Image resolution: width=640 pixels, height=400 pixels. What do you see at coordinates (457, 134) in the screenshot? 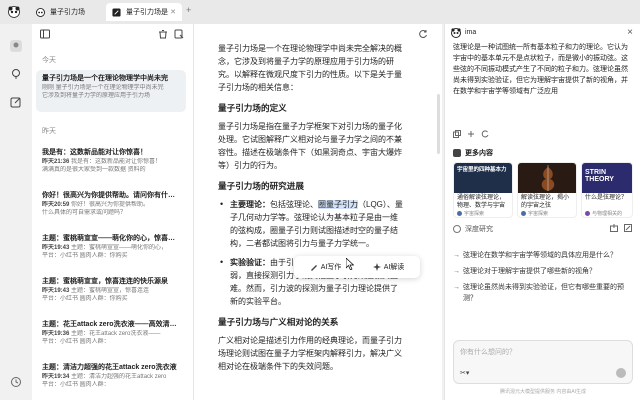
I see `copy-icon` at bounding box center [457, 134].